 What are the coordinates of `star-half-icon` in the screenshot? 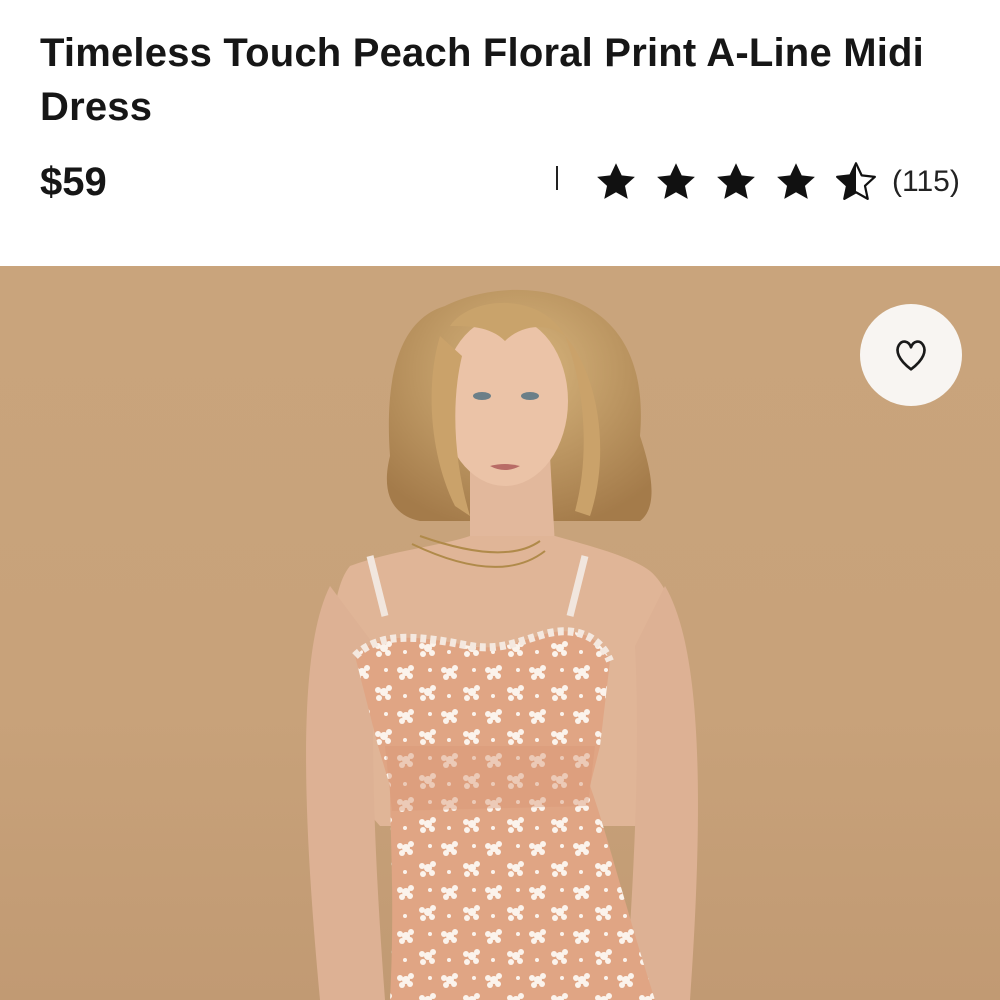 It's located at (856, 181).